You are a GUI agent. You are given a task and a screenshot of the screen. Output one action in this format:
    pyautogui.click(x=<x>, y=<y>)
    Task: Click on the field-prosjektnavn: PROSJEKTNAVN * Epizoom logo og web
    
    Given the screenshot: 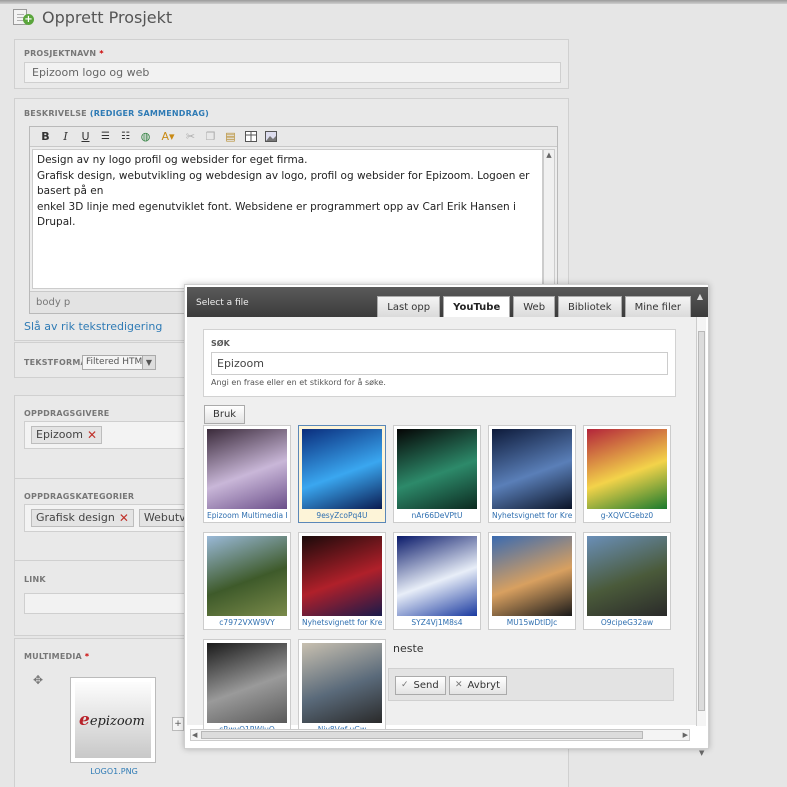 What is the action you would take?
    pyautogui.click(x=291, y=64)
    